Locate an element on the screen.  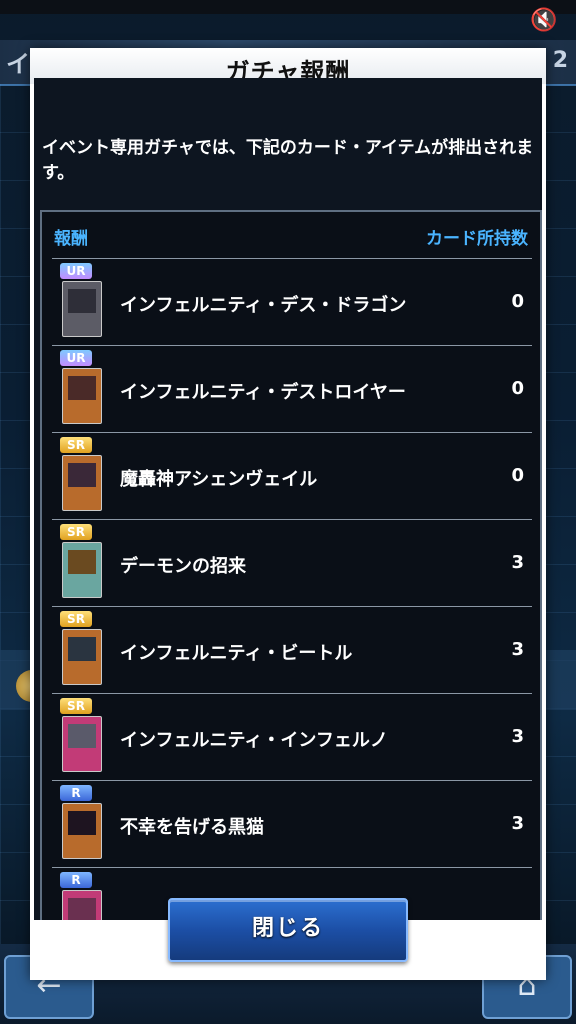
mute-icon: 🔇 is located at coordinates (544, 23).